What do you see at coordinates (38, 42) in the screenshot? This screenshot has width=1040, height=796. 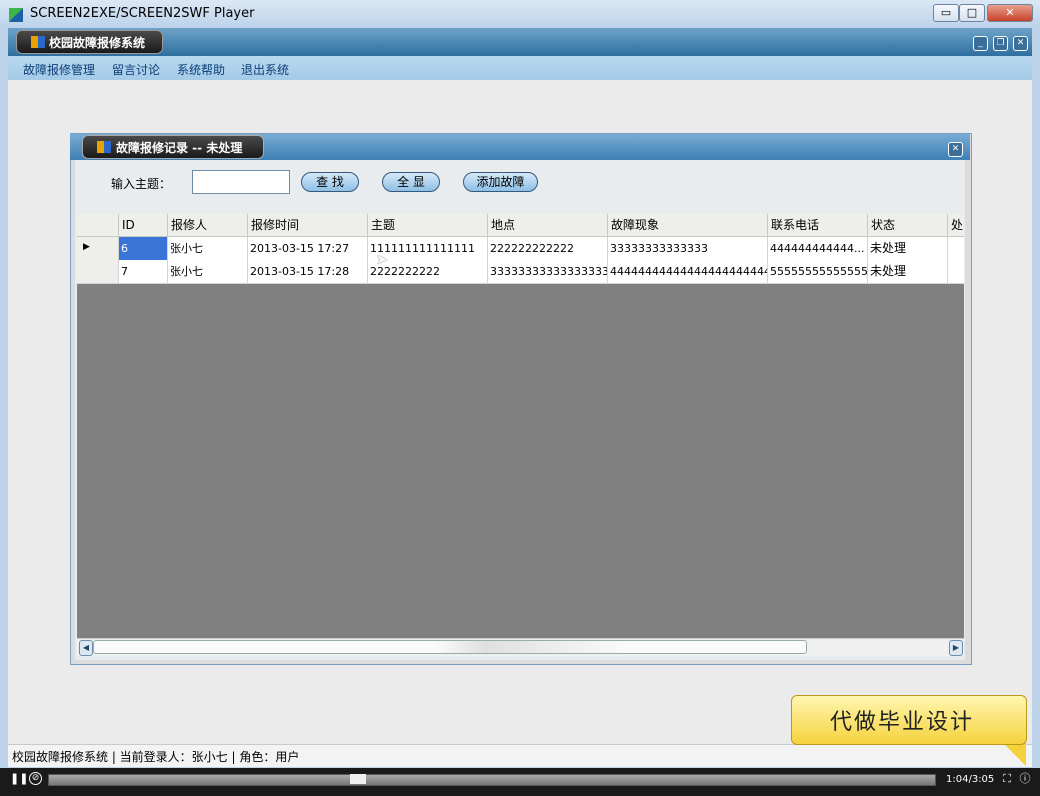 I see `app-form-icon` at bounding box center [38, 42].